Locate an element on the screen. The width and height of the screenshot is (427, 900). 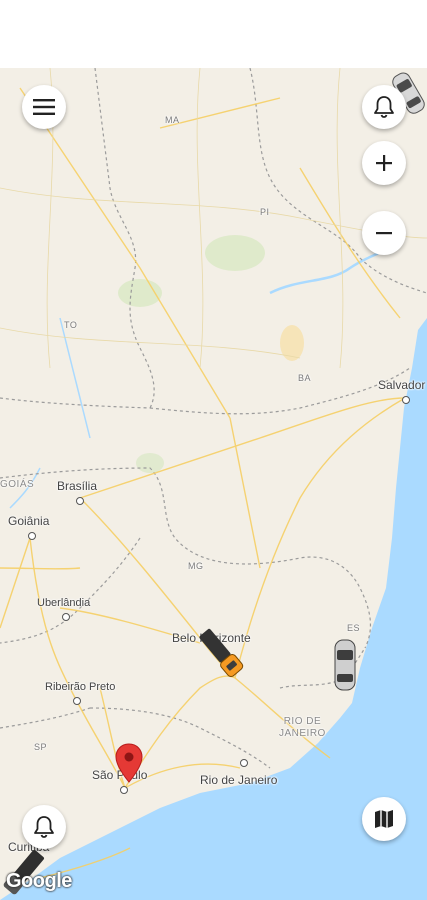
city-label-rio-de-janeiro: Rio de Janeiro is located at coordinates (239, 780).